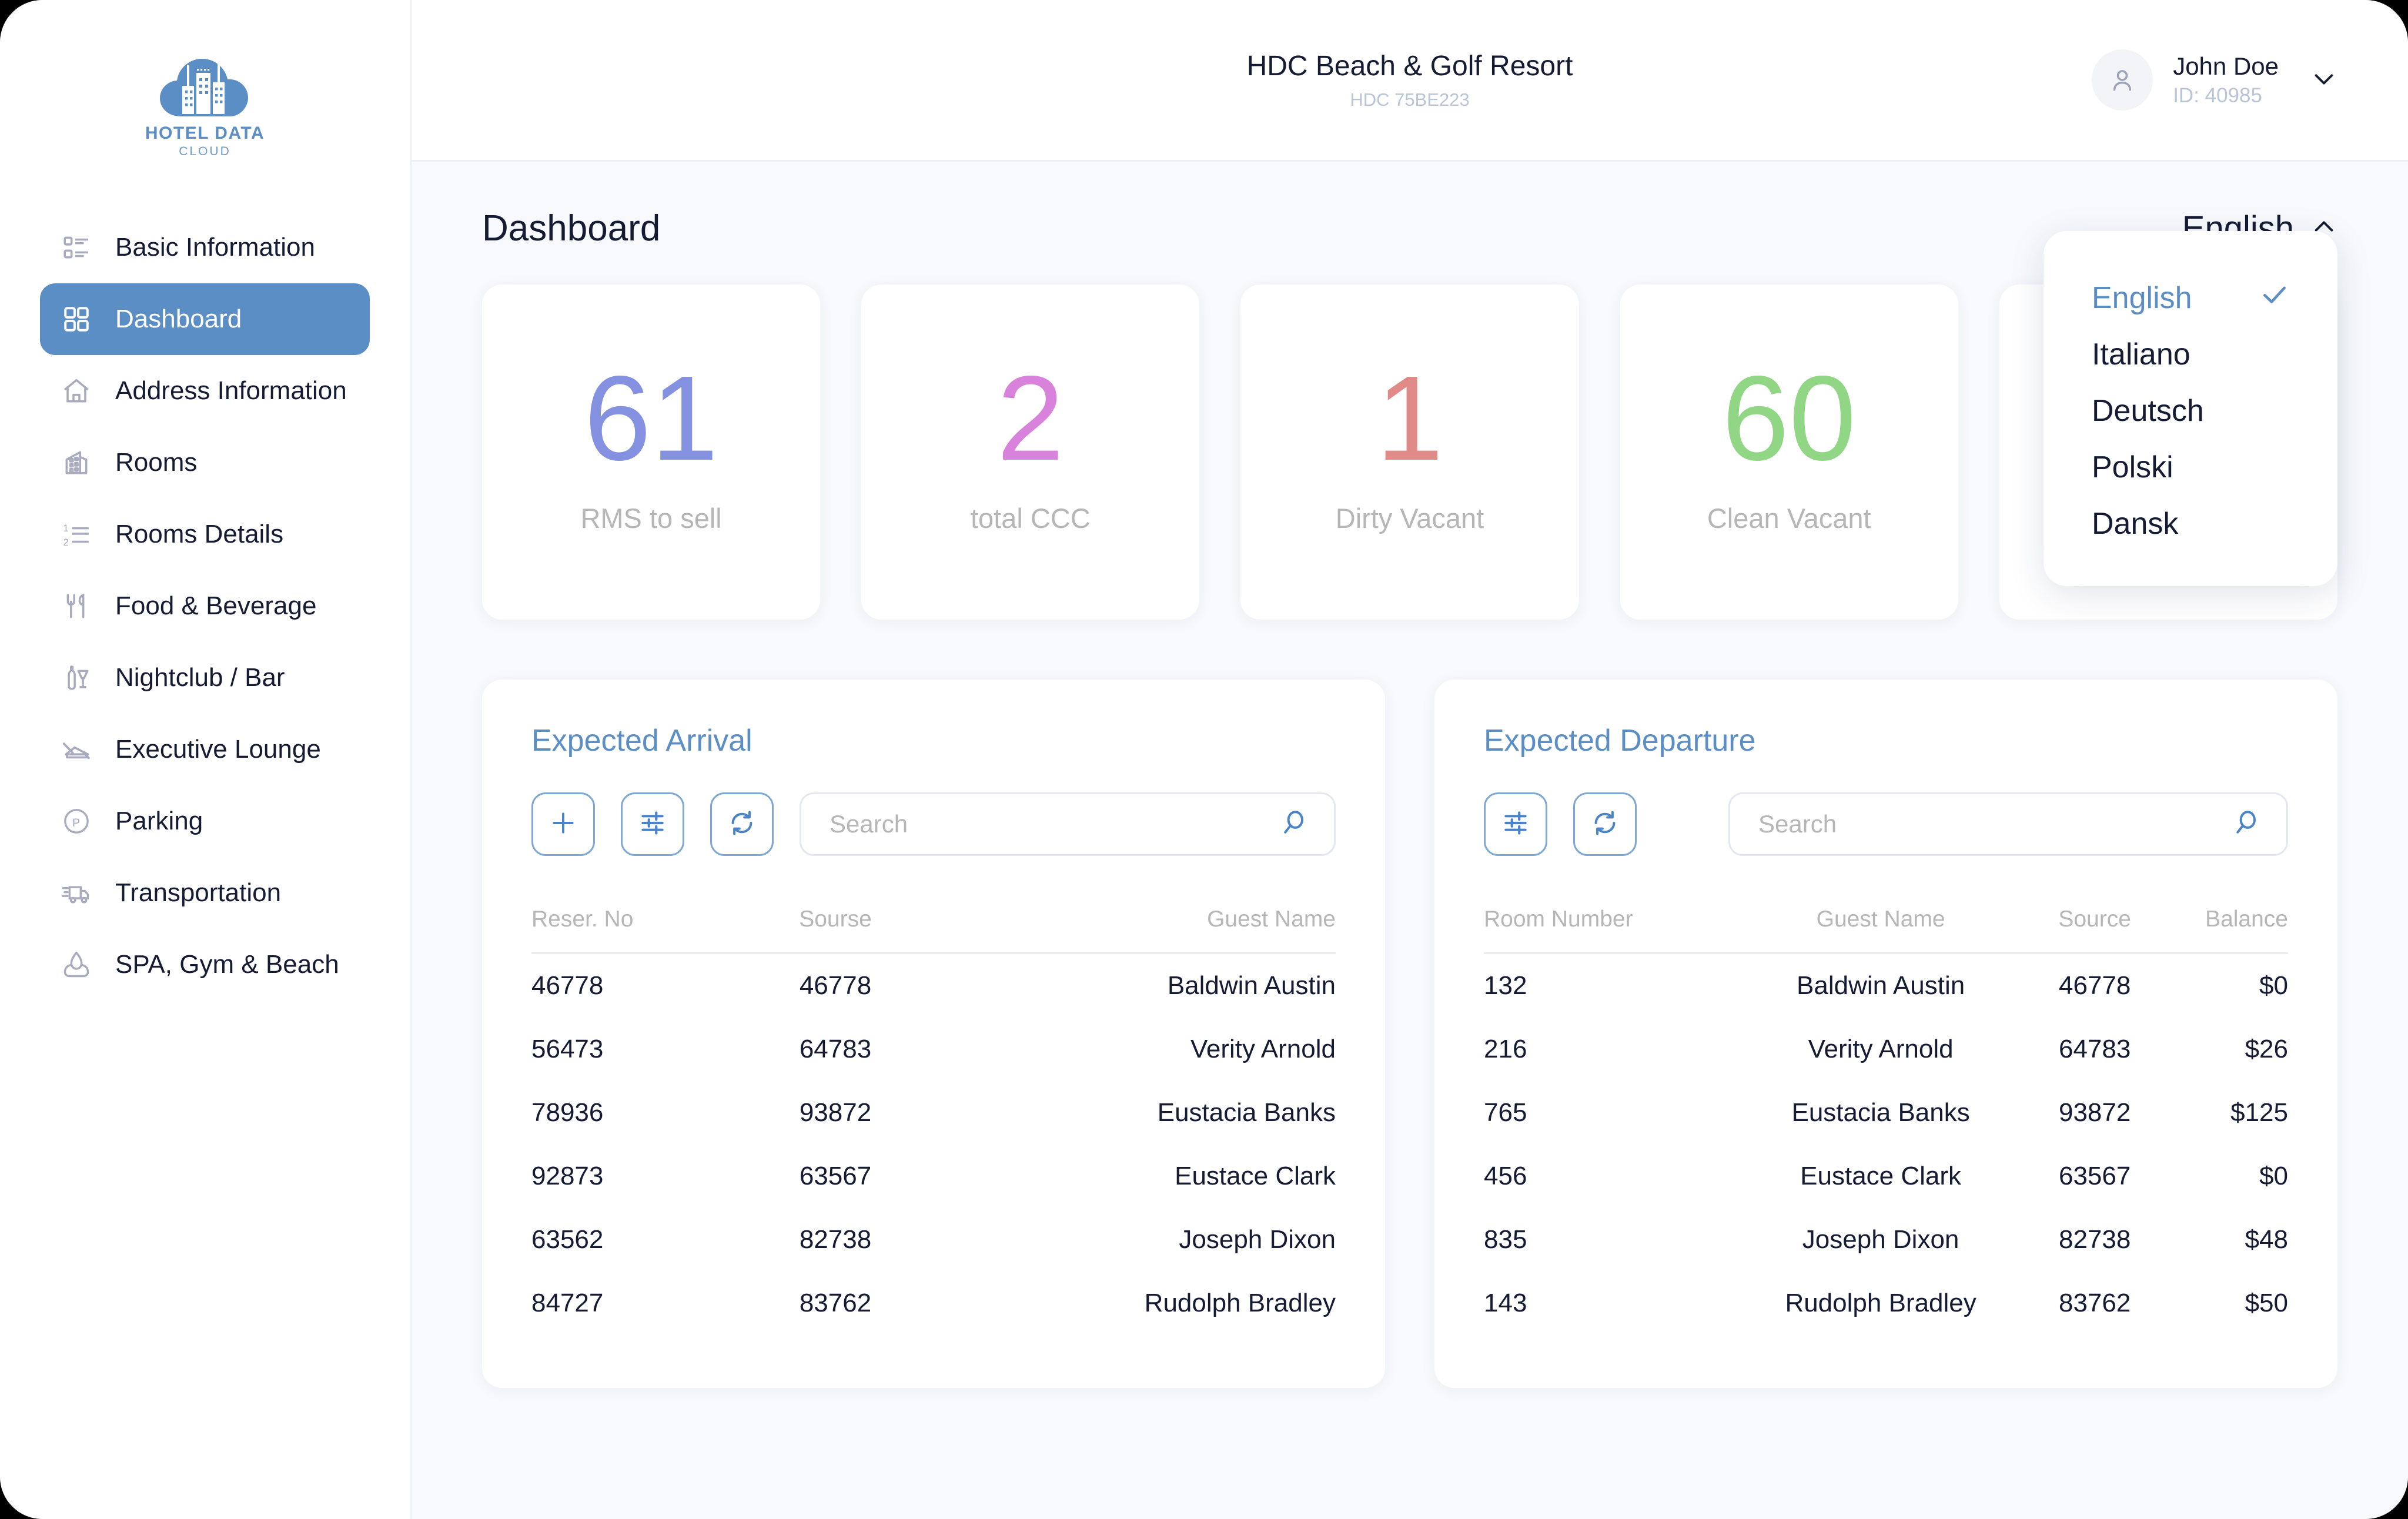 The image size is (2408, 1519). I want to click on language-option-english: English, so click(2190, 298).